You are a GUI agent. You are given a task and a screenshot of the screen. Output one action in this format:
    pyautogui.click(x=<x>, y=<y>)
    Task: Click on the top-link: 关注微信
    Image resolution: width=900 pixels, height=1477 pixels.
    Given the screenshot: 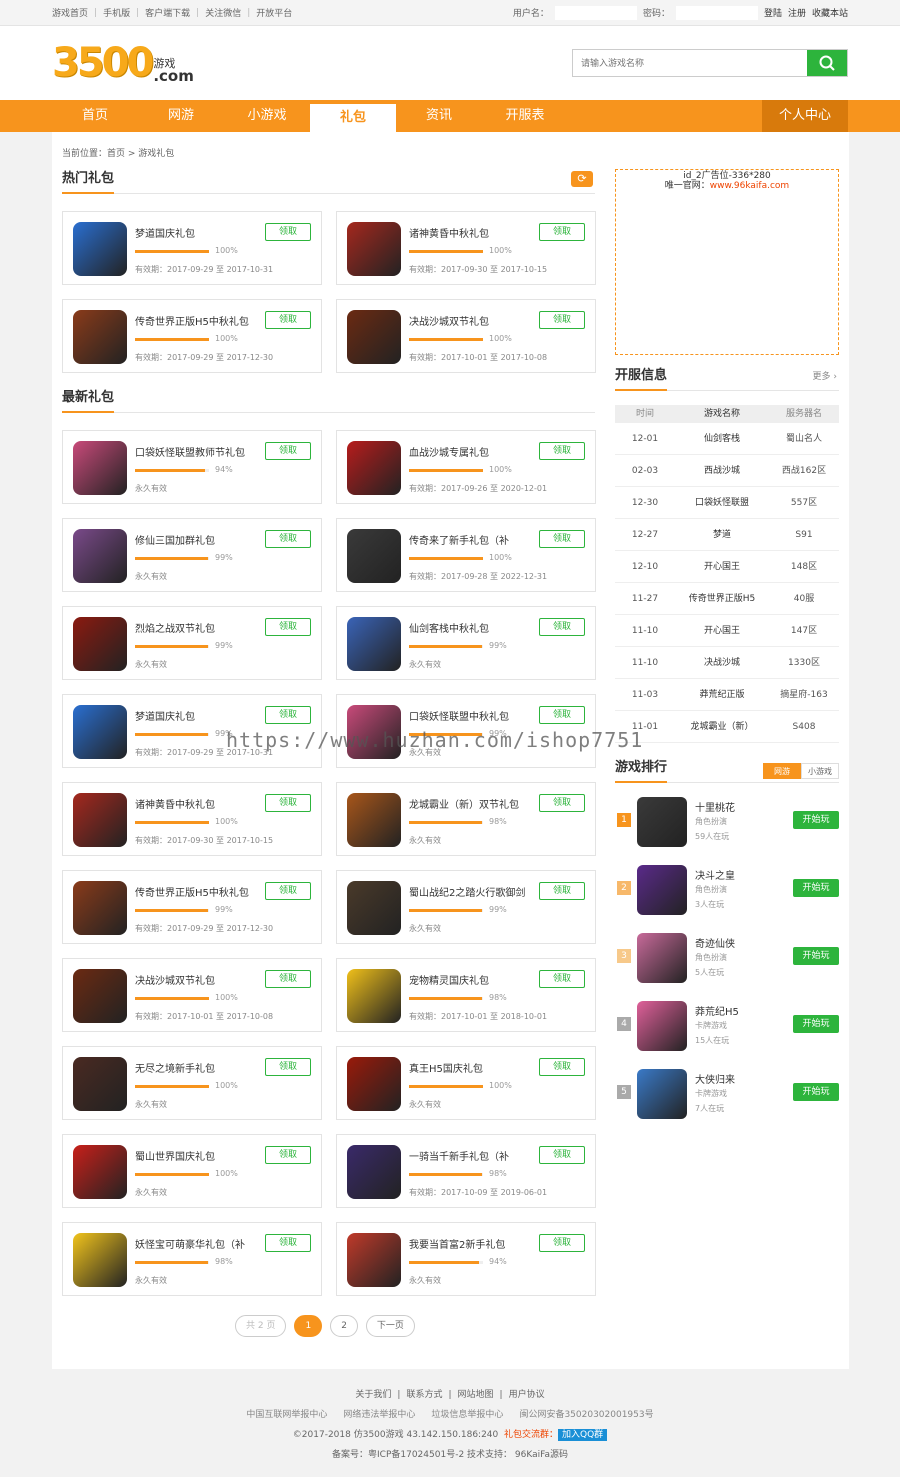 What is the action you would take?
    pyautogui.click(x=223, y=12)
    